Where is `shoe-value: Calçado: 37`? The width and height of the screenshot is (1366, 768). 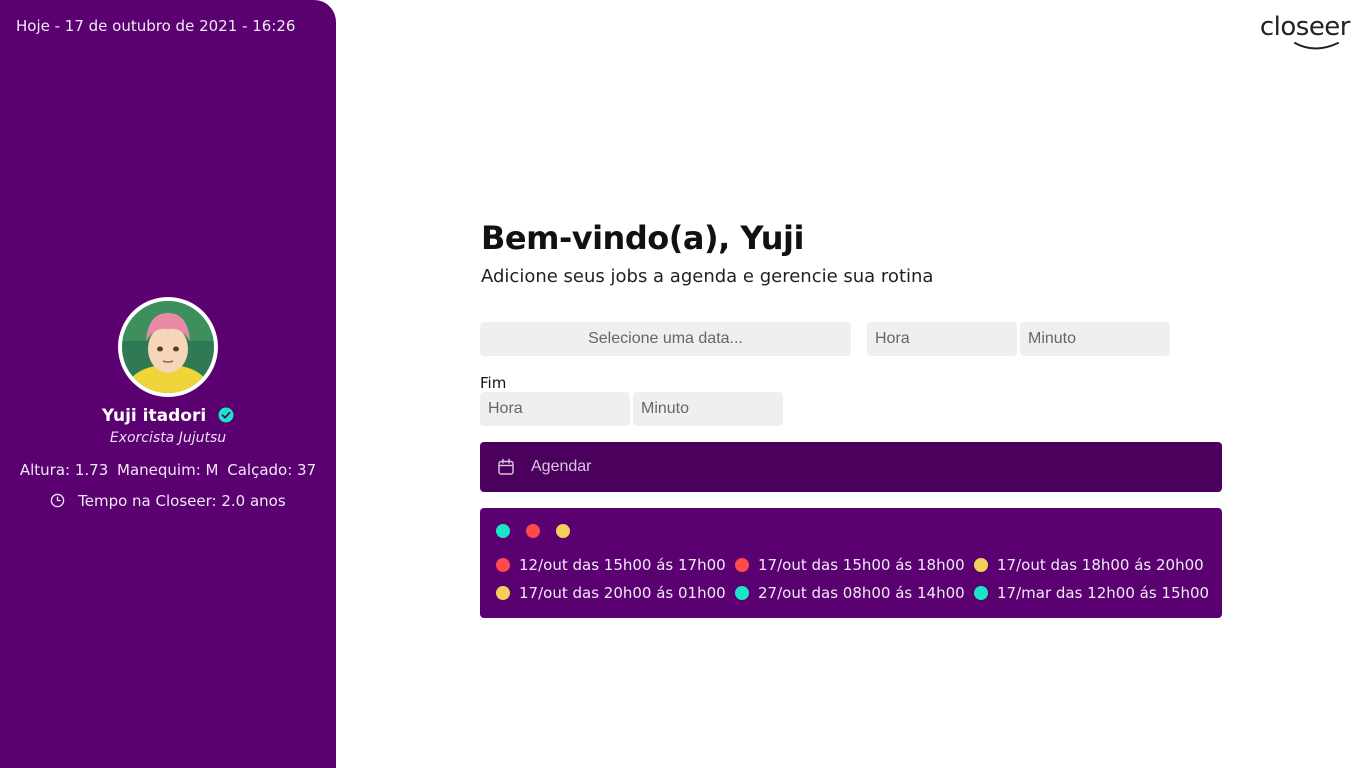
shoe-value: Calçado: 37 is located at coordinates (272, 470).